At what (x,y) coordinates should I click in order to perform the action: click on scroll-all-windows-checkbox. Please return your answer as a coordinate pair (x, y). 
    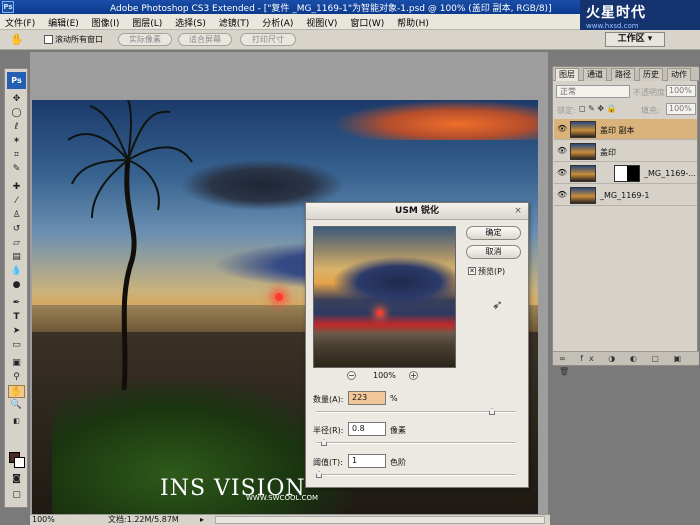
    Looking at the image, I should click on (48, 39).